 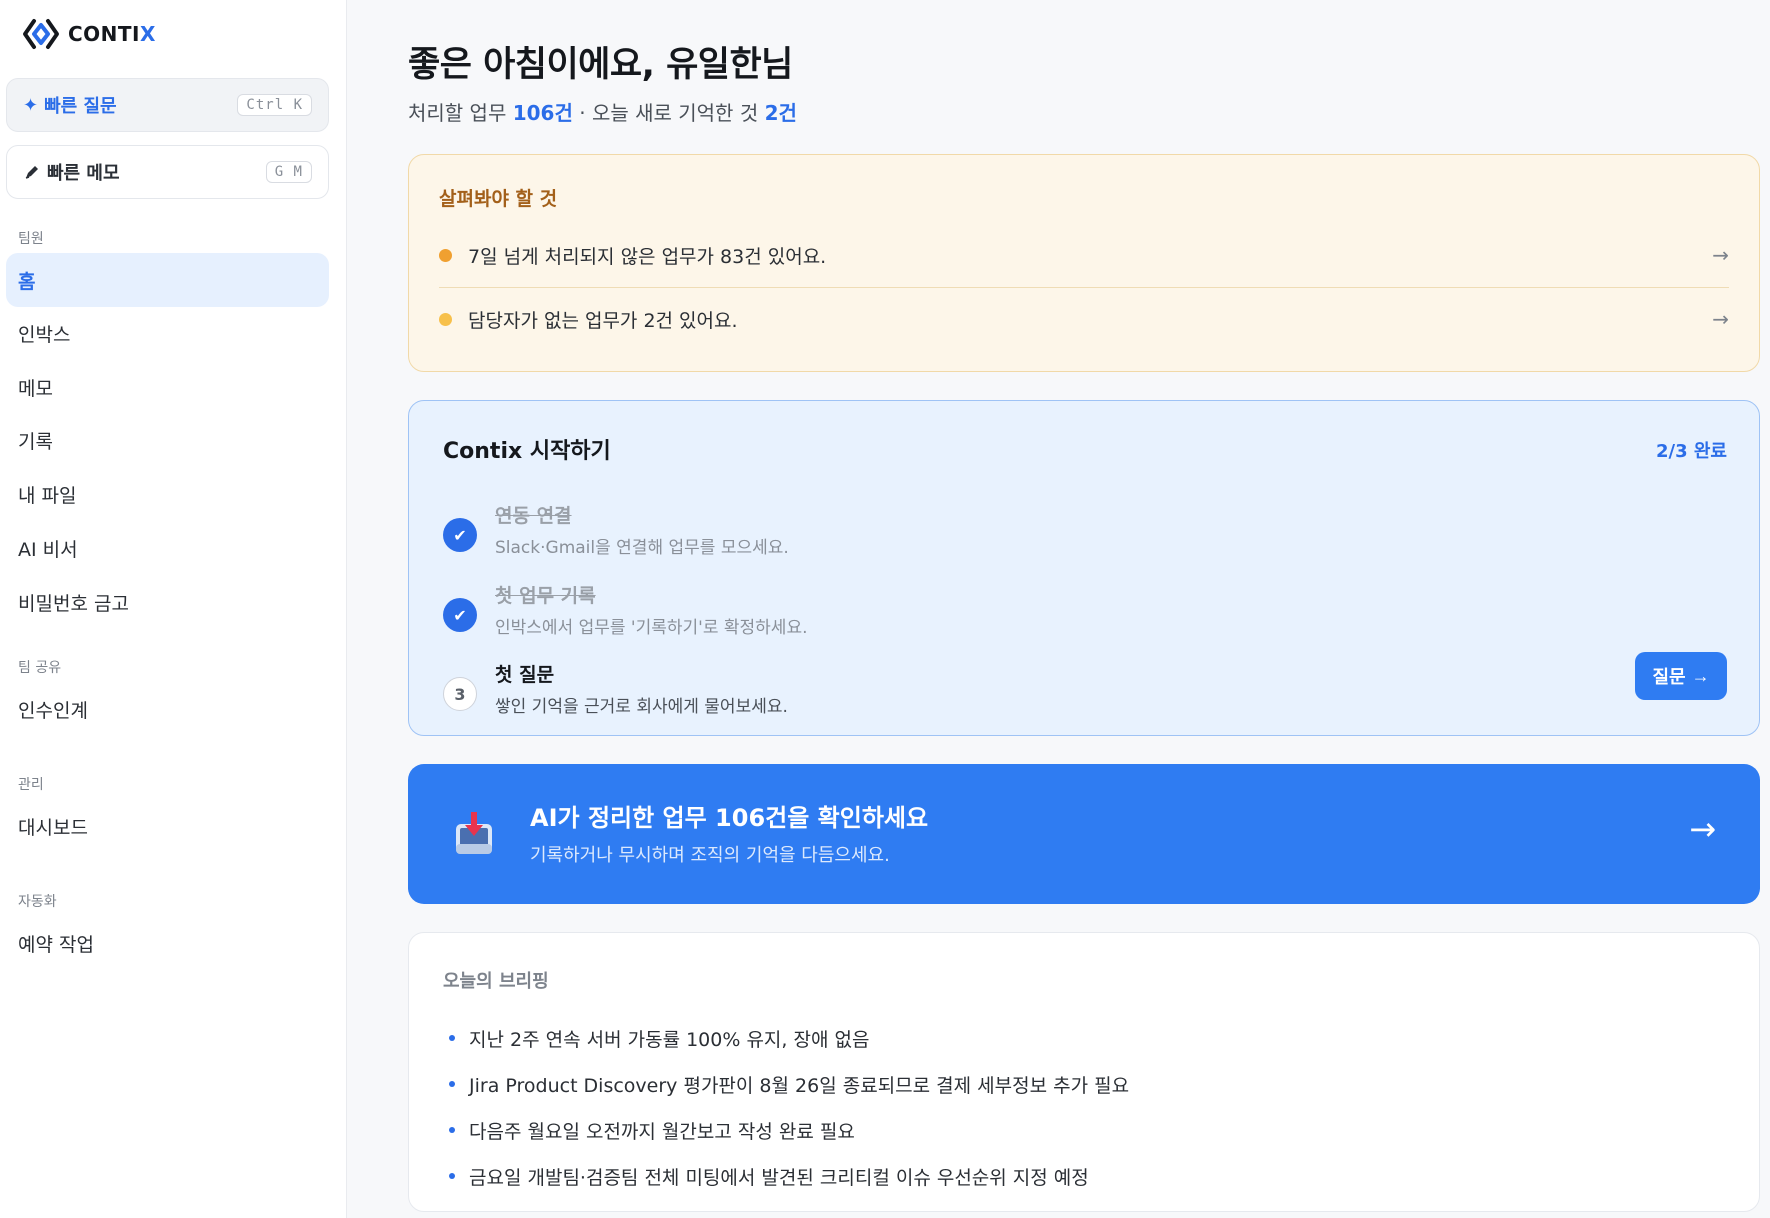 I want to click on memory-count: 2건, so click(x=780, y=113).